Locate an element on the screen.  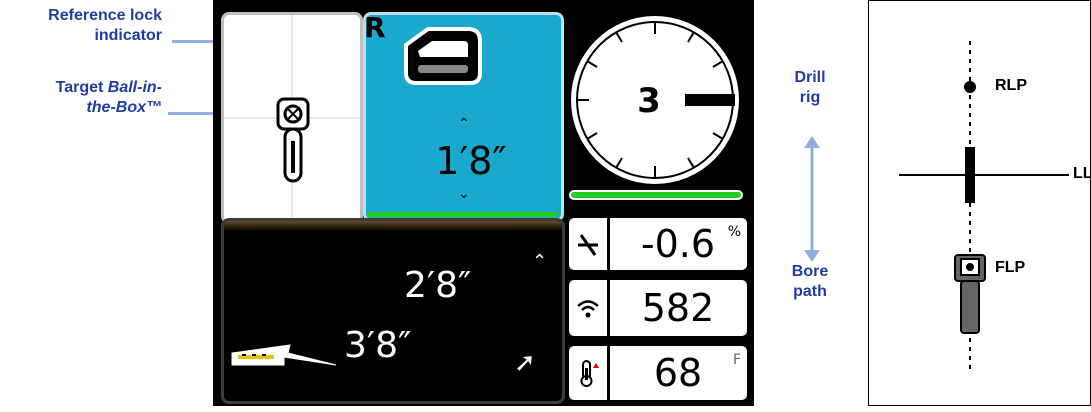
roll-signal-bar is located at coordinates (656, 195).